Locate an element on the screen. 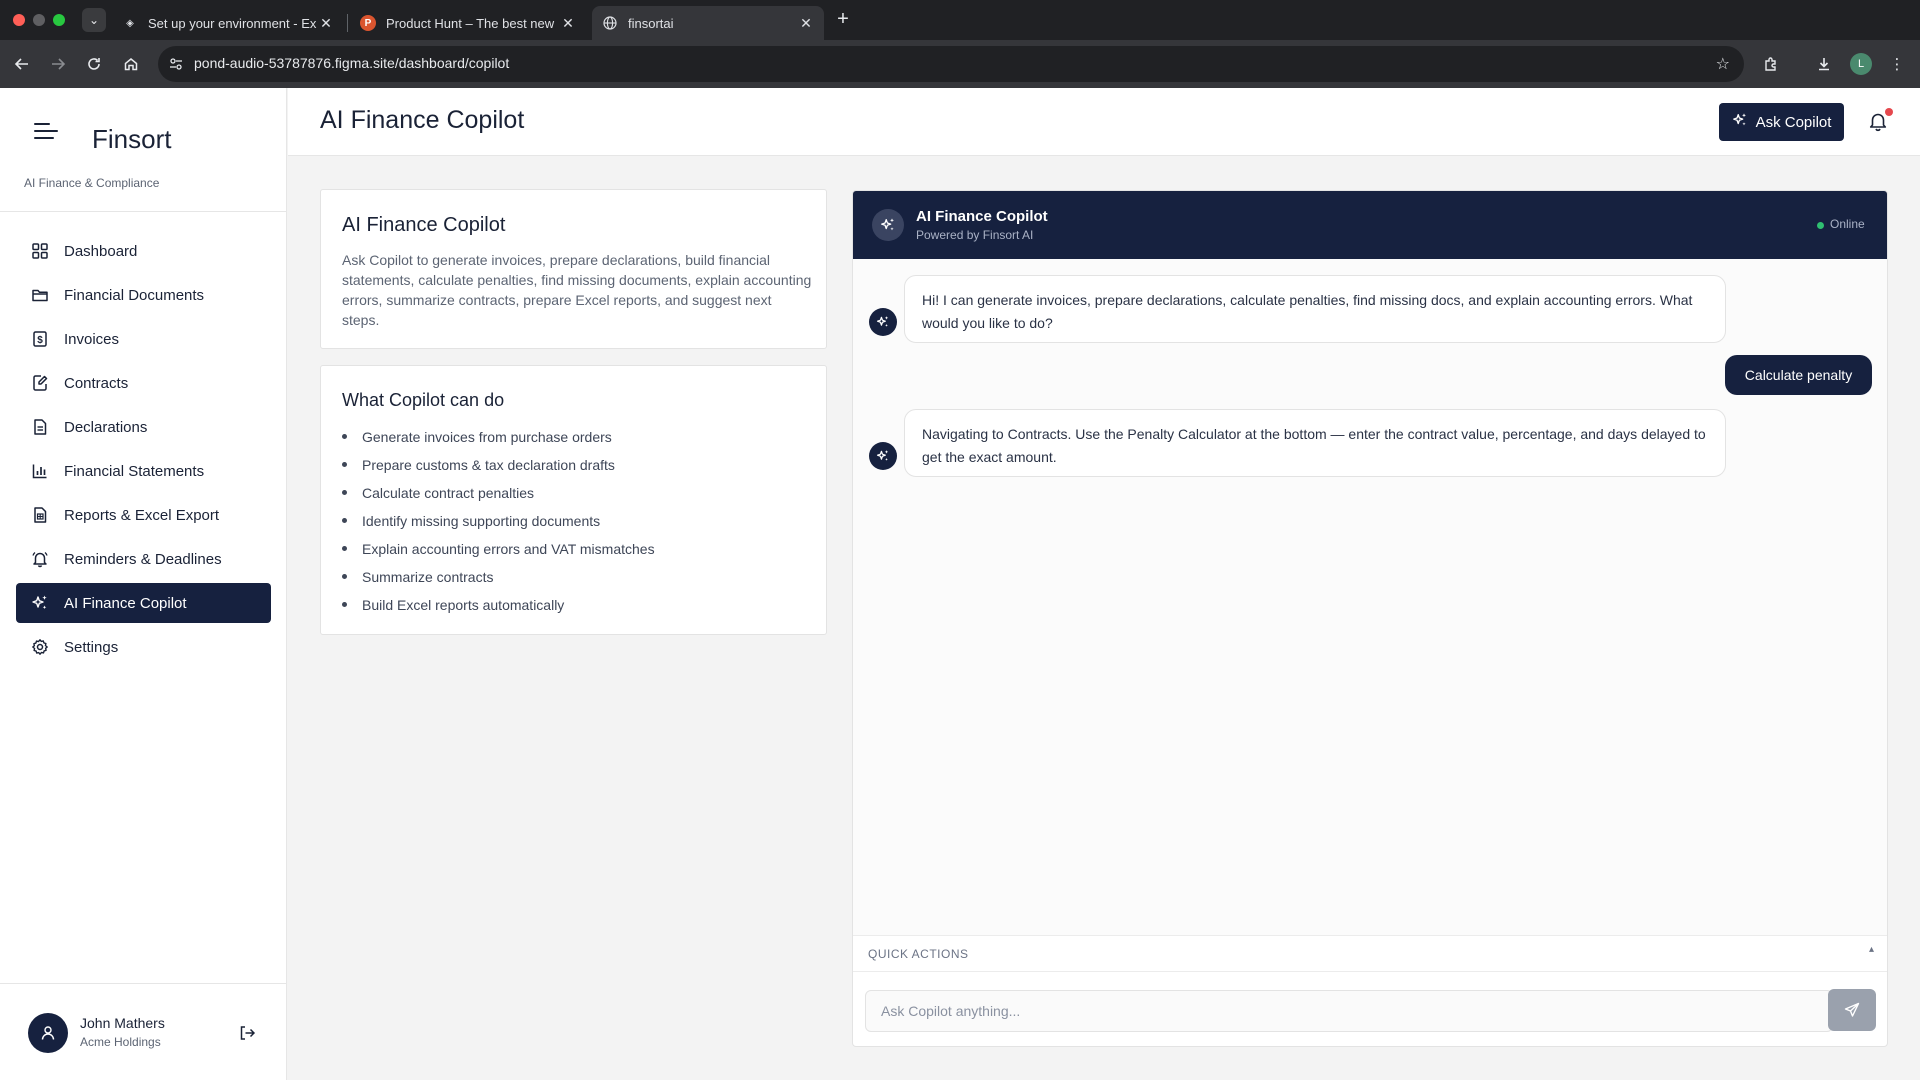 The width and height of the screenshot is (1920, 1080). browser-tab: ◈ Set up your environment - Ex ✕ is located at coordinates (228, 23).